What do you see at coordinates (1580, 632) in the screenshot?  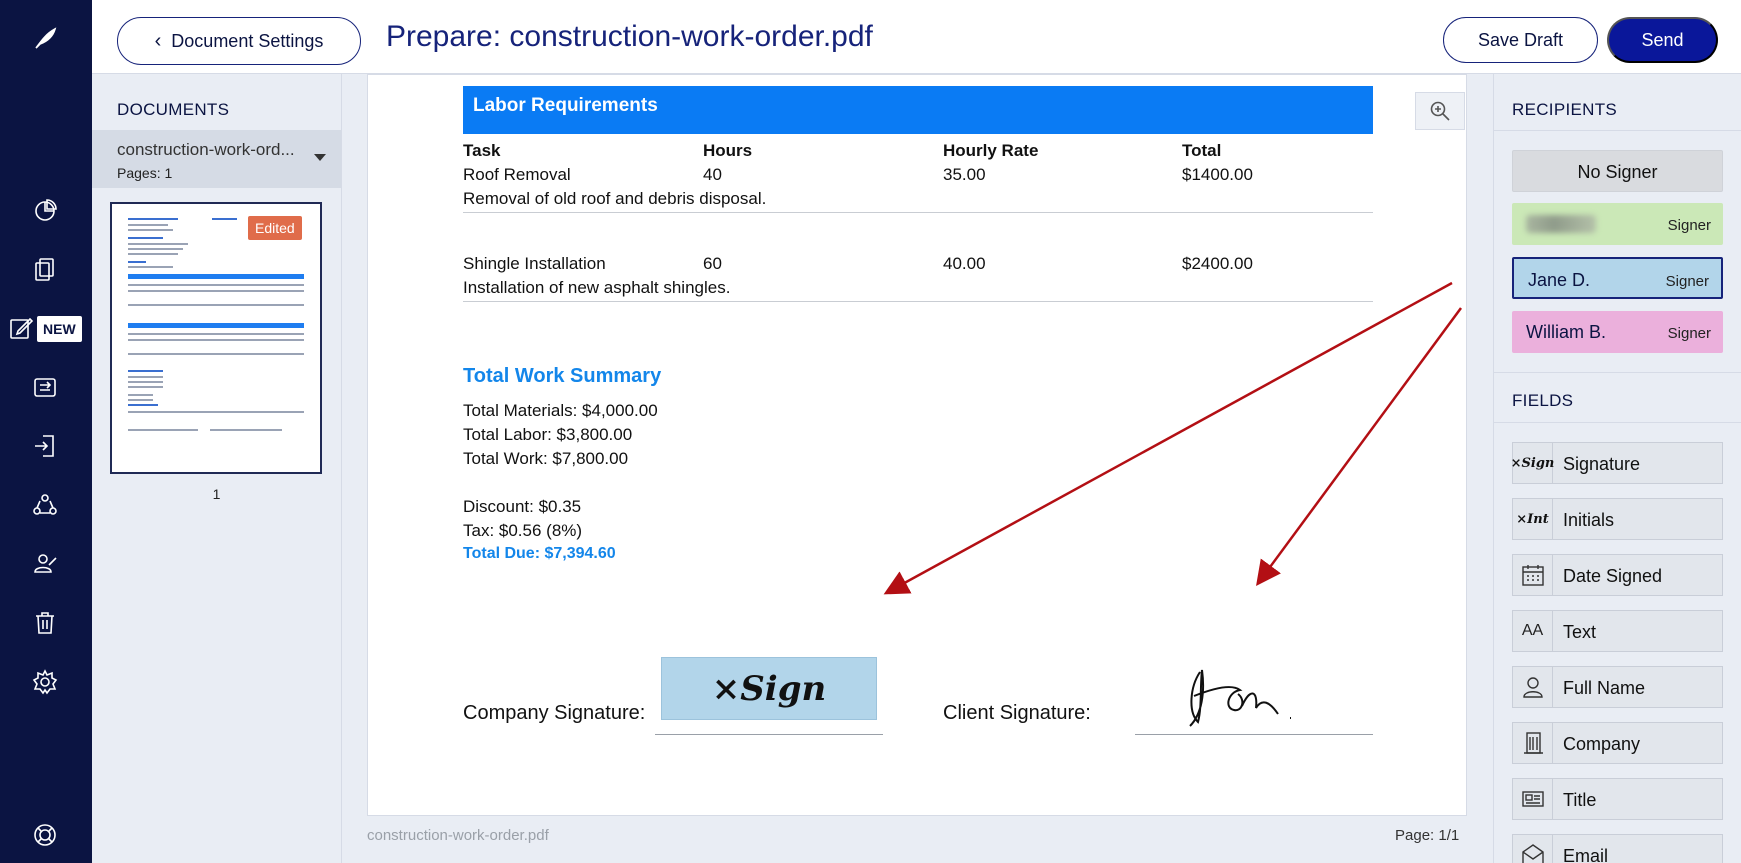 I see `field-label: Text` at bounding box center [1580, 632].